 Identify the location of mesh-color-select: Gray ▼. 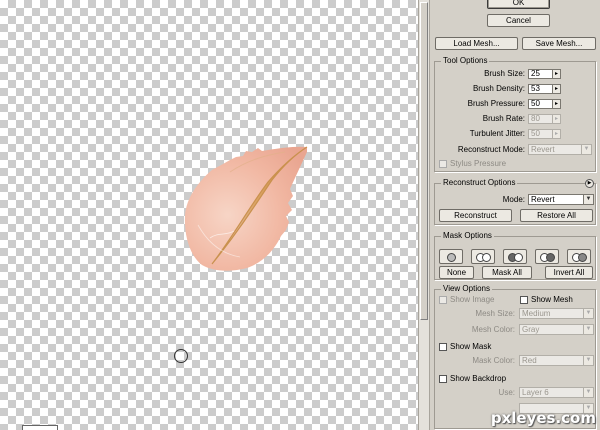
(556, 329).